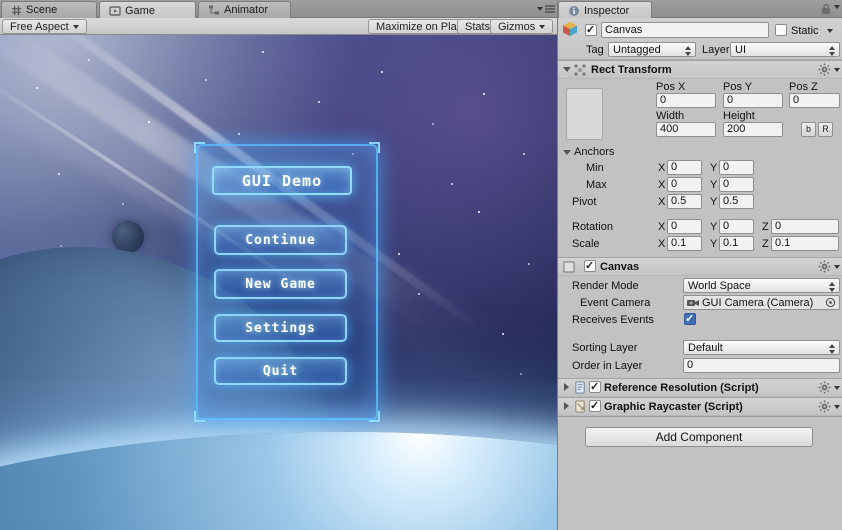  I want to click on rotation-x-field: 0, so click(684, 226).